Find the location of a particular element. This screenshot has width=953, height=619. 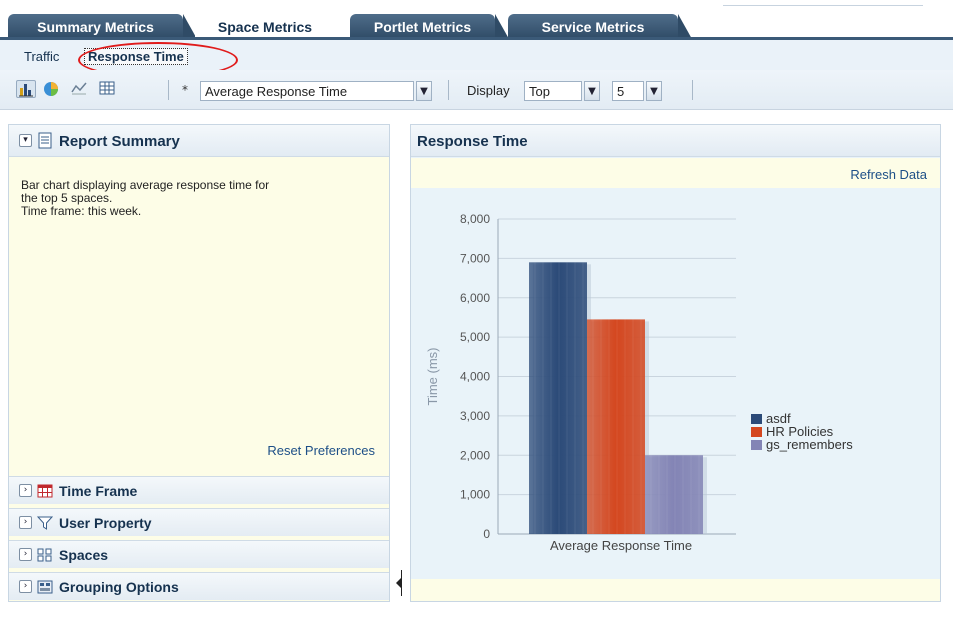

accordion-label: Grouping Options is located at coordinates (119, 587).